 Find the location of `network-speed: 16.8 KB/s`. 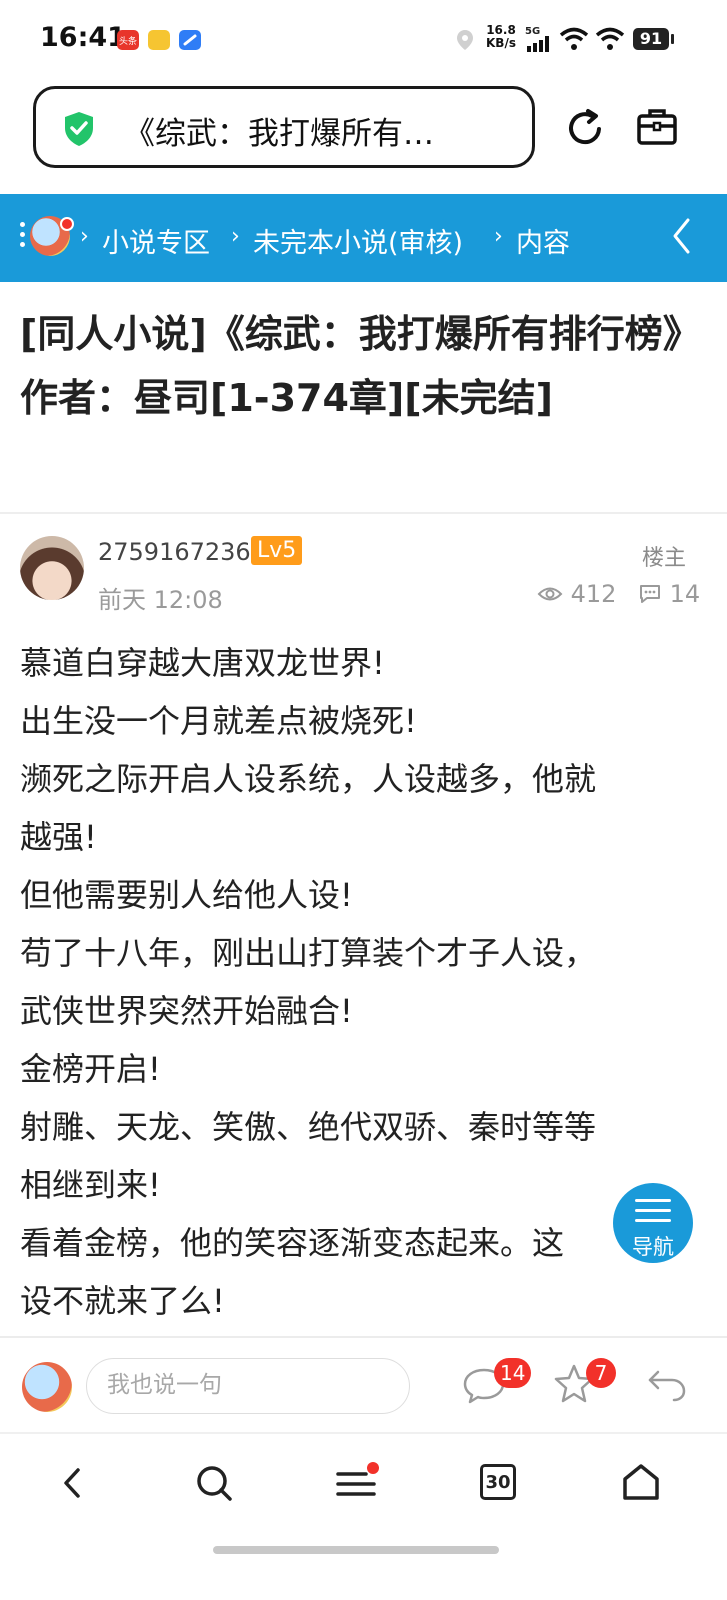

network-speed: 16.8 KB/s is located at coordinates (501, 36).